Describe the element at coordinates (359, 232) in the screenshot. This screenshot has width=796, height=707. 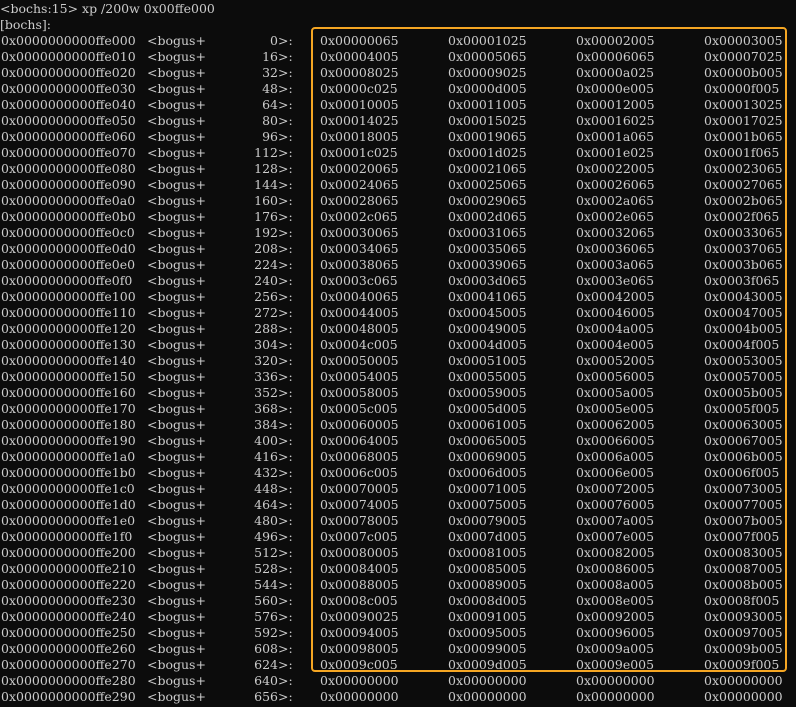
I see `row-value: 0x00030065` at that location.